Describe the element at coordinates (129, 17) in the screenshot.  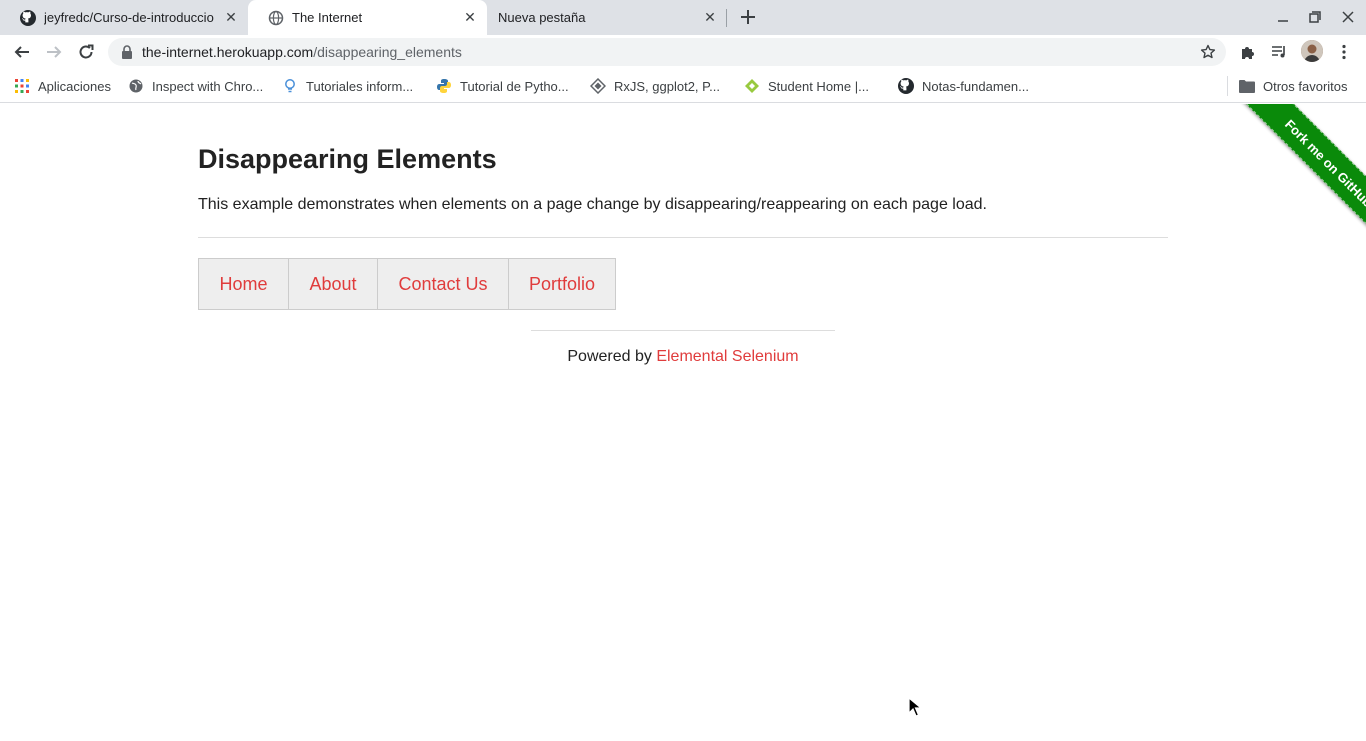
I see `tab-title: jeyfredc/Curso-de-introduccio` at that location.